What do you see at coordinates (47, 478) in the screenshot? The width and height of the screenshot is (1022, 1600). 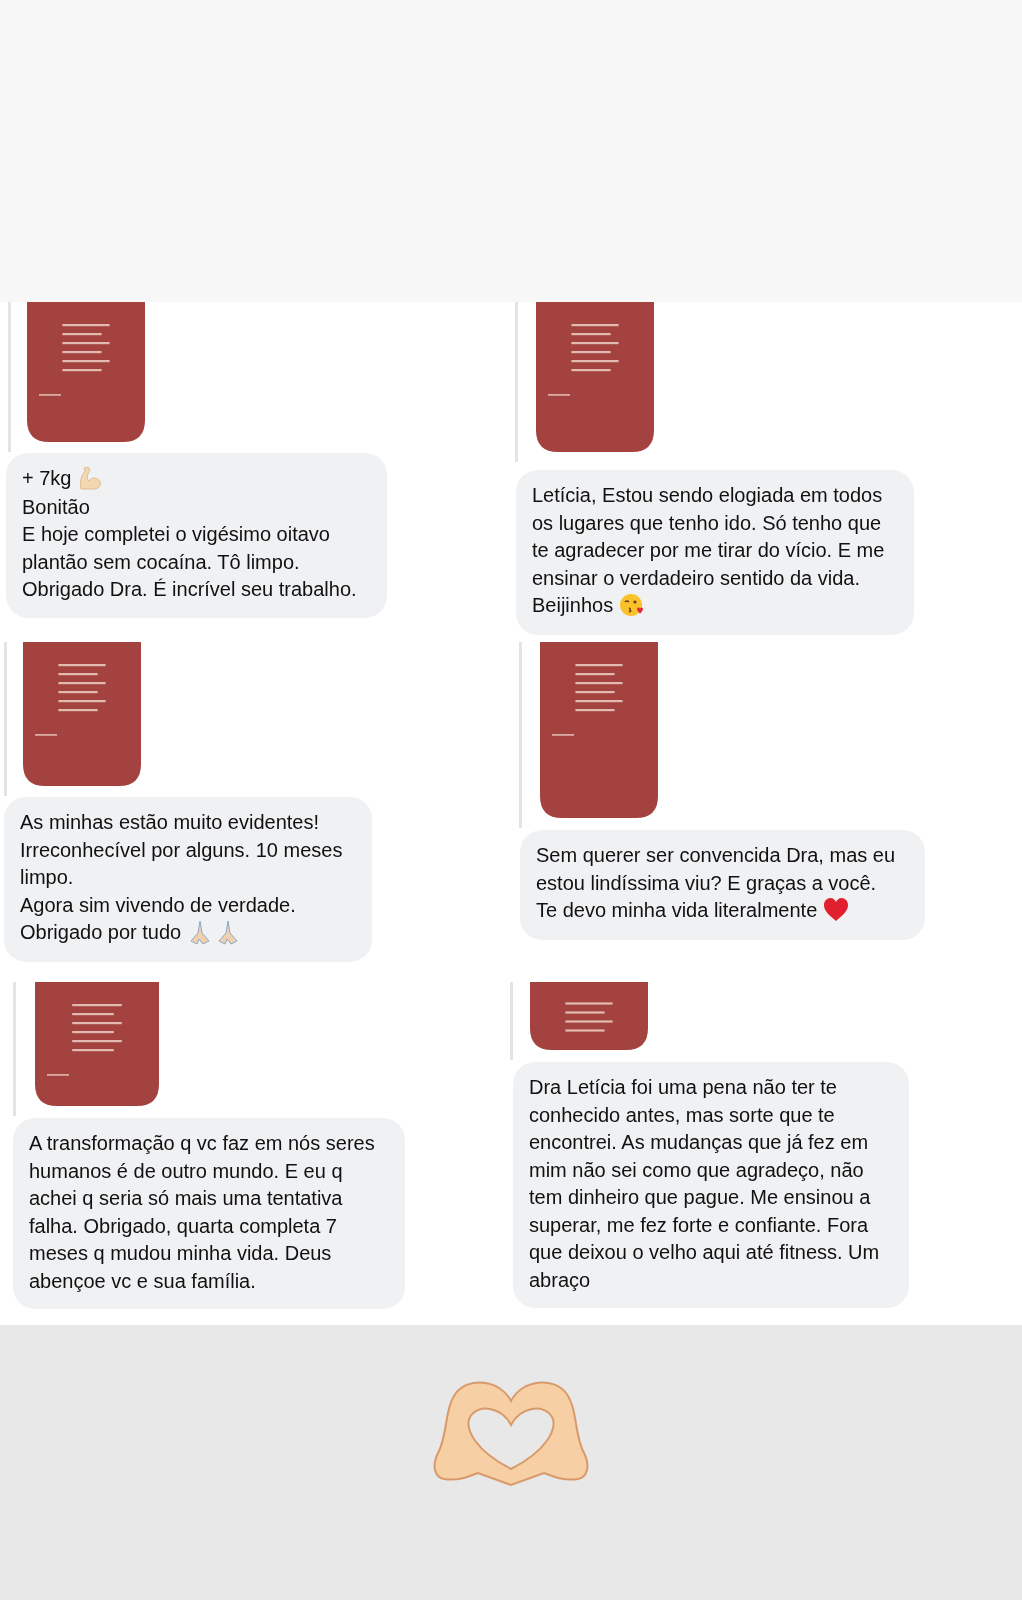 I see `message-text: + 7kg` at bounding box center [47, 478].